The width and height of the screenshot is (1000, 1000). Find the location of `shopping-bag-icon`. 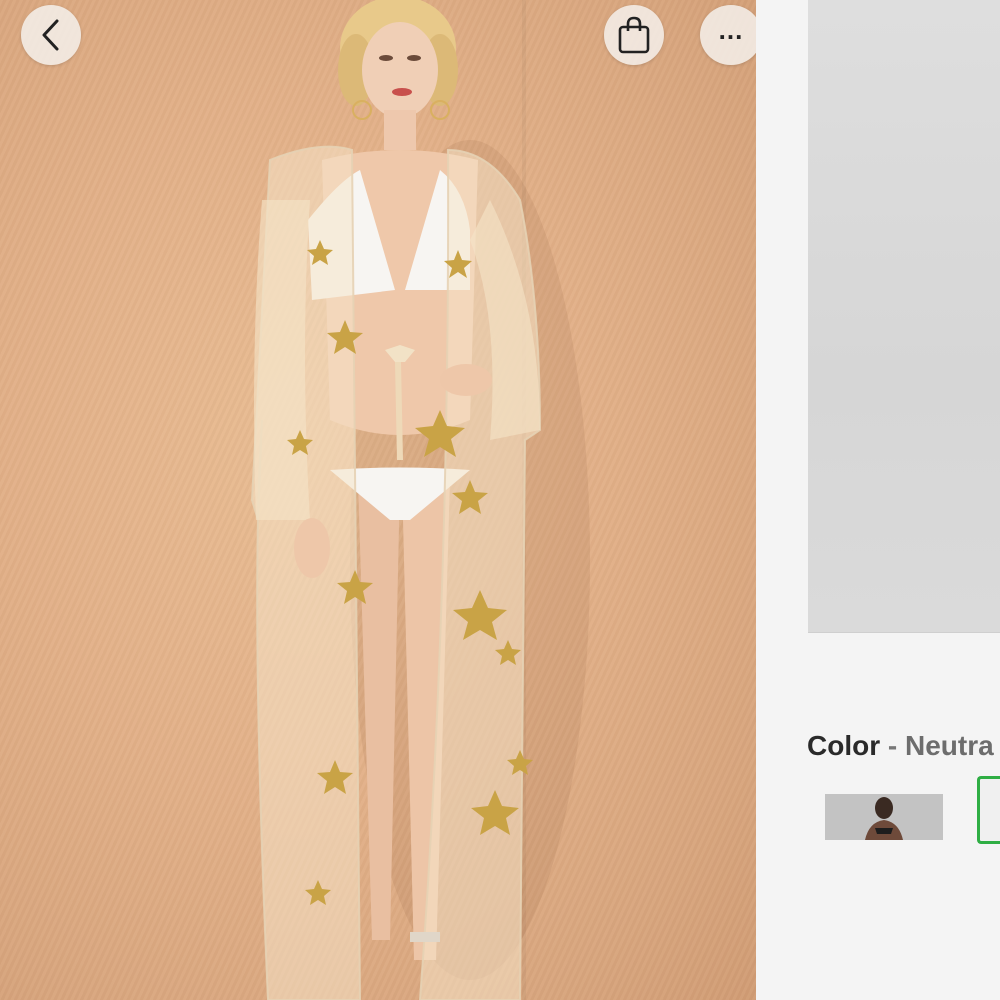

shopping-bag-icon is located at coordinates (634, 35).